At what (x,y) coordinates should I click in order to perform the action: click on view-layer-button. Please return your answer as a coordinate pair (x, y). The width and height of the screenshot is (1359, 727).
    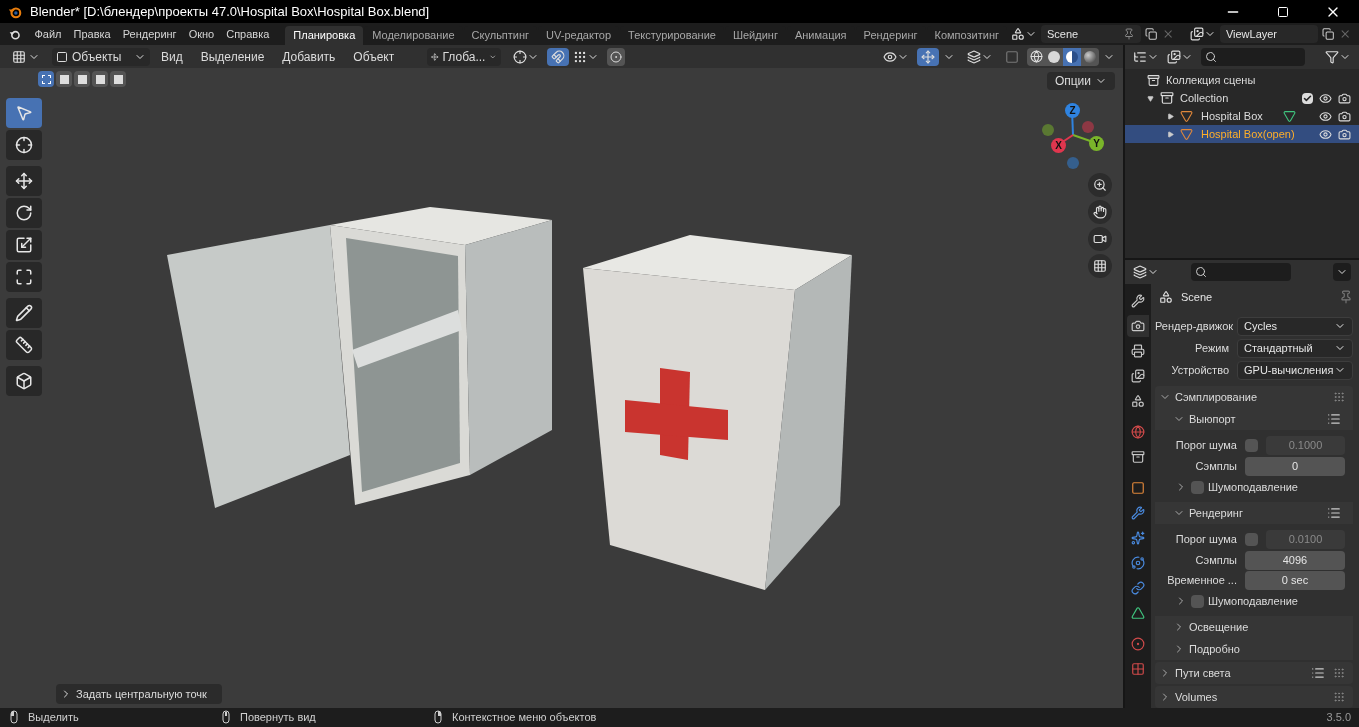
    Looking at the image, I should click on (1180, 57).